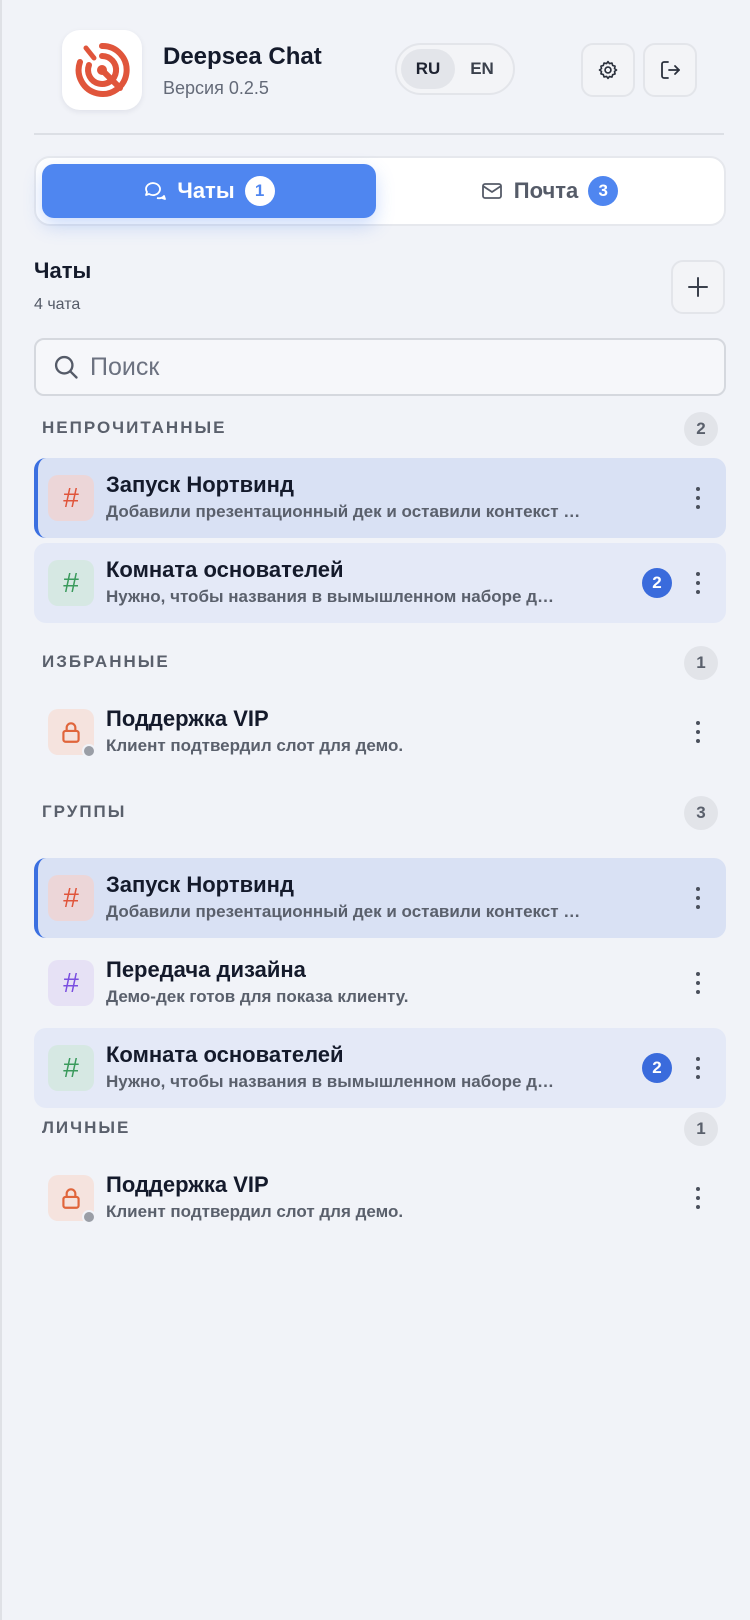 This screenshot has width=750, height=1620. What do you see at coordinates (701, 813) in the screenshot?
I see `group-count-badge: 3` at bounding box center [701, 813].